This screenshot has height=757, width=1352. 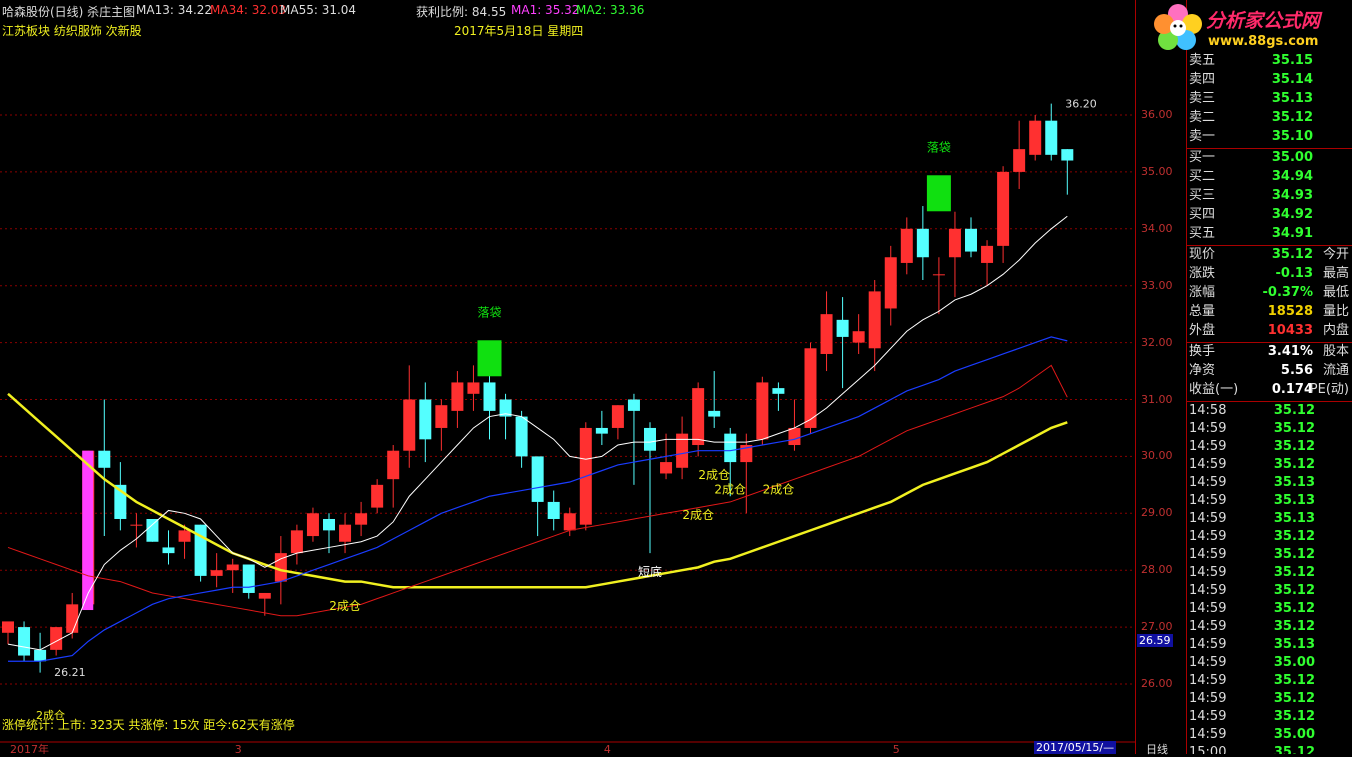 What do you see at coordinates (1335, 351) in the screenshot?
I see `row-label-secondary: 股本` at bounding box center [1335, 351].